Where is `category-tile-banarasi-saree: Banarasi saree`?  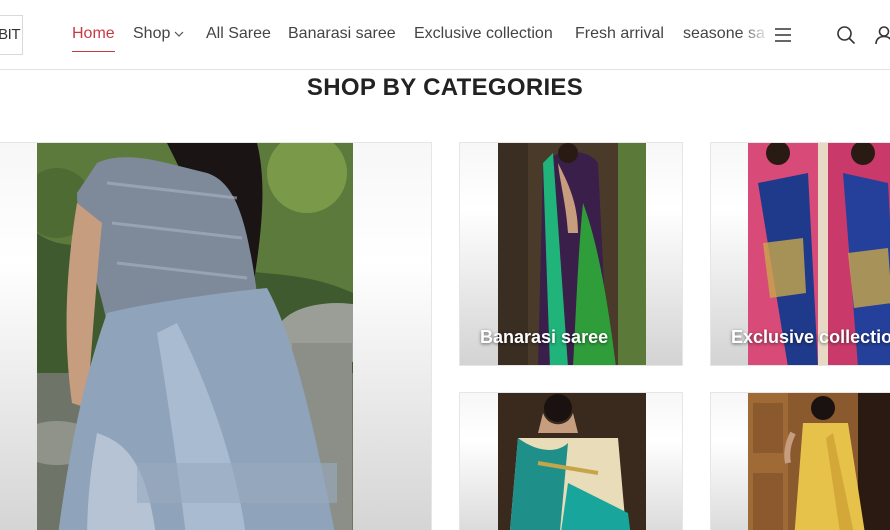
category-tile-banarasi-saree: Banarasi saree is located at coordinates (571, 254).